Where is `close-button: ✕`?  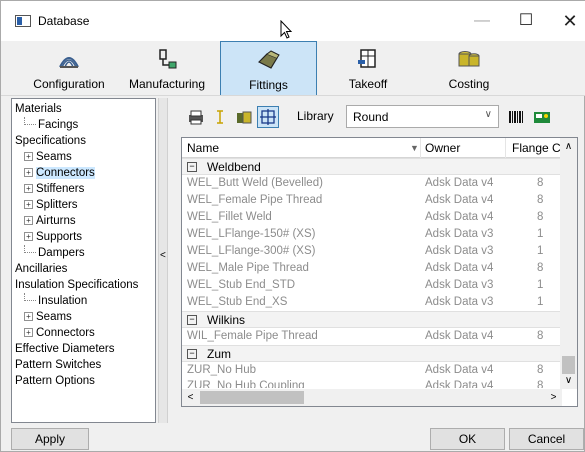 close-button: ✕ is located at coordinates (566, 21).